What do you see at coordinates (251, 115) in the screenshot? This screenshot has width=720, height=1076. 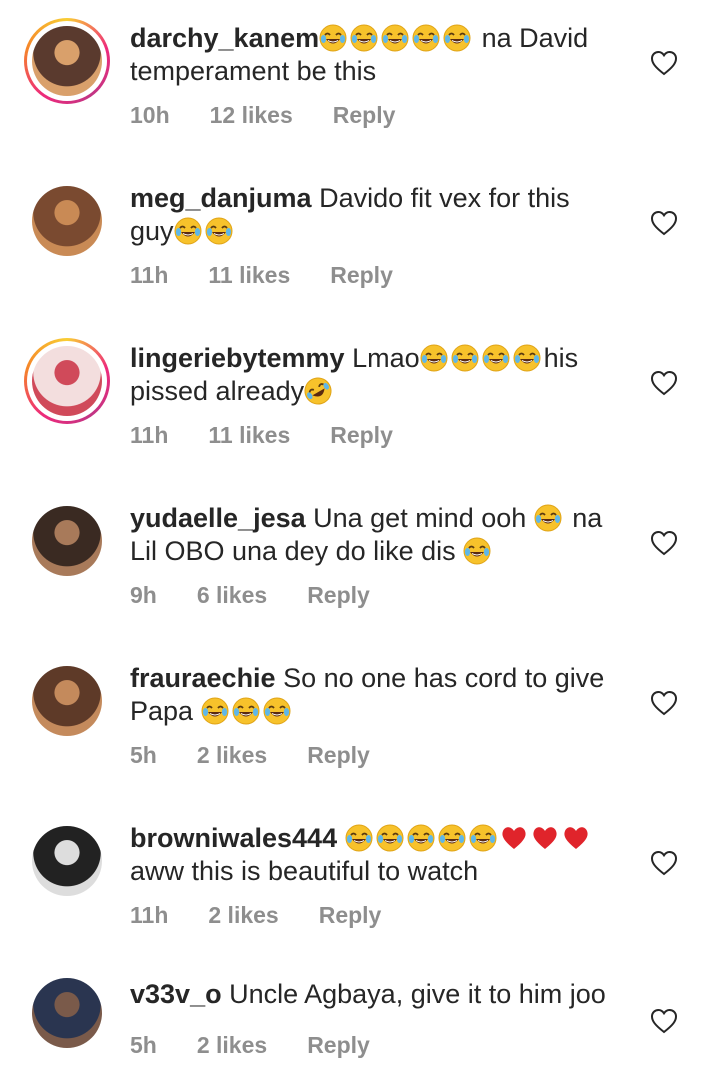 I see `likes-count: 12 likes` at bounding box center [251, 115].